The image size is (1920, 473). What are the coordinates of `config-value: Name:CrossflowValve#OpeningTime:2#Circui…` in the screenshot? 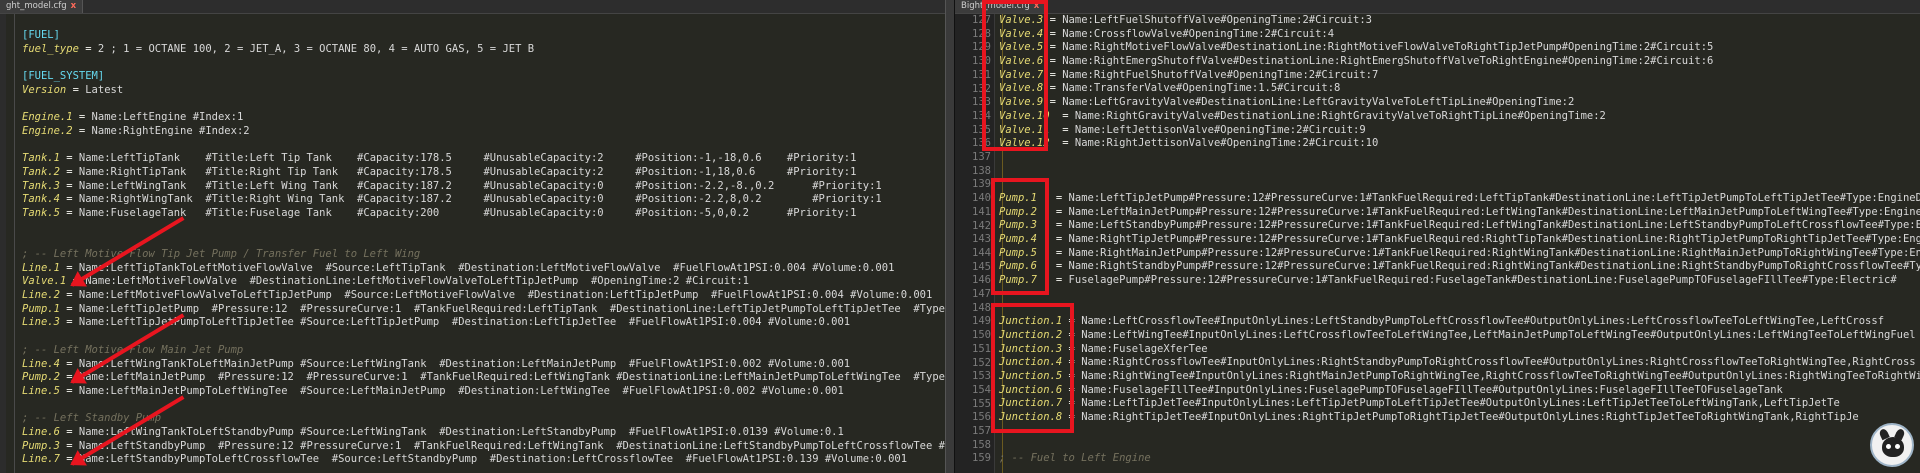 It's located at (1198, 33).